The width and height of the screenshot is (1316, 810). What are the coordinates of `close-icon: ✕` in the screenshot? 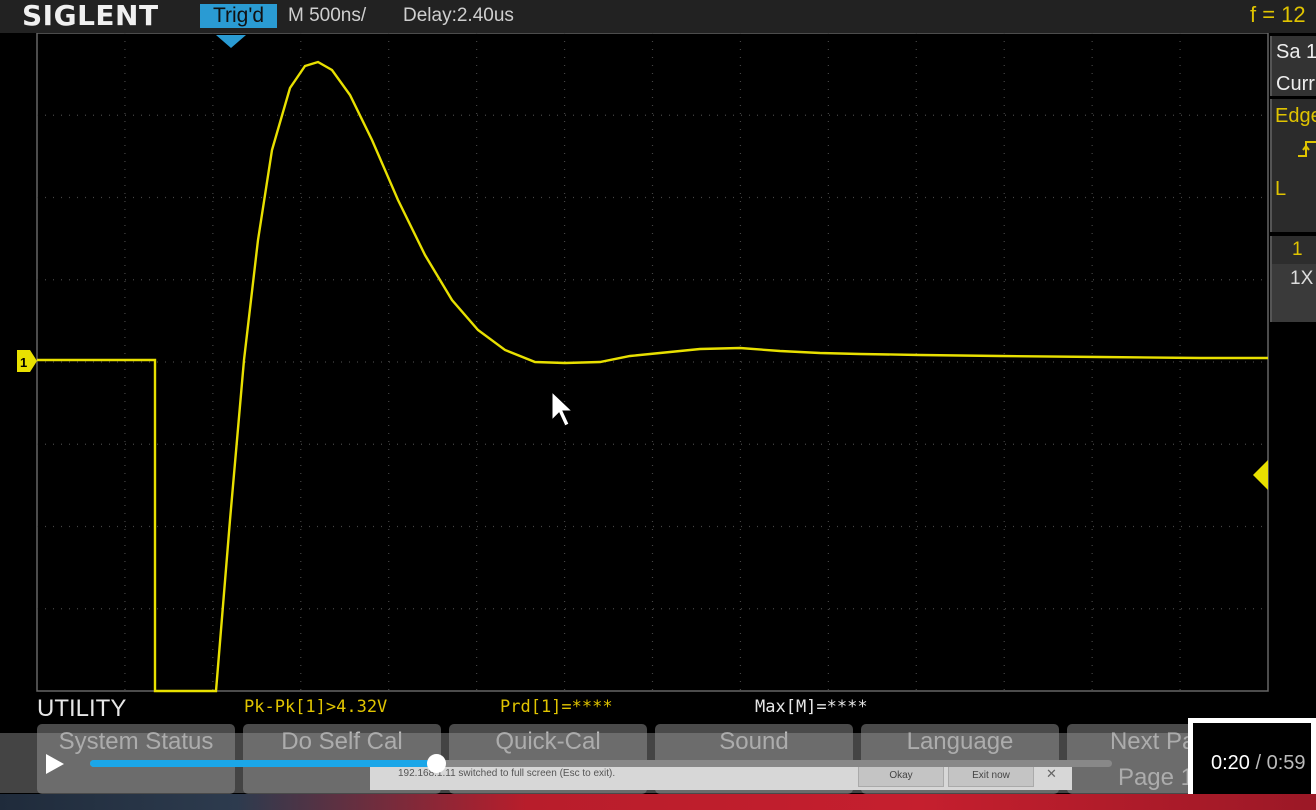 It's located at (1051, 774).